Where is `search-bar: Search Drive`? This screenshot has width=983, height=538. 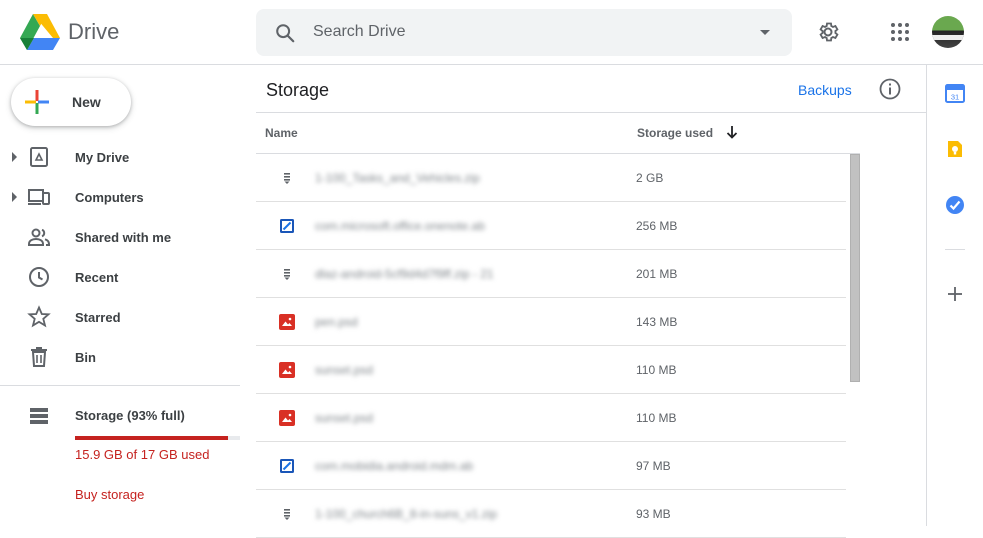 search-bar: Search Drive is located at coordinates (524, 32).